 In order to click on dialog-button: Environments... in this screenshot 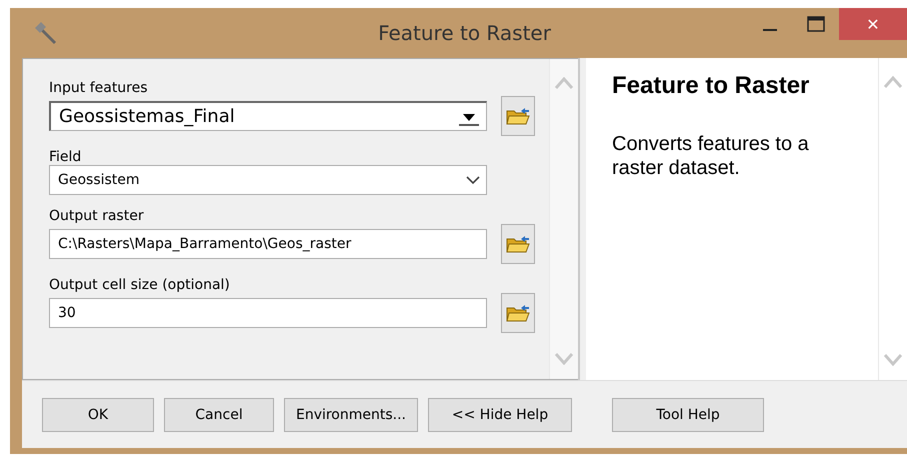, I will do `click(351, 415)`.